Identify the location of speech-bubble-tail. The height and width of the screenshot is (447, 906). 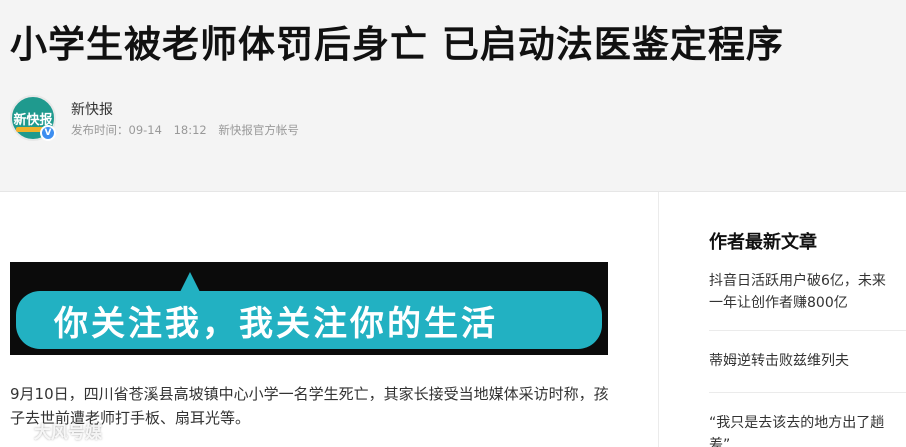
(190, 282).